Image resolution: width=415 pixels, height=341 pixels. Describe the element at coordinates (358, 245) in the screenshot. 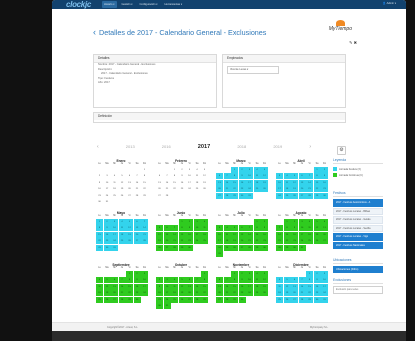

I see `festivo-item: 2017 - Festivos Nacionales` at that location.